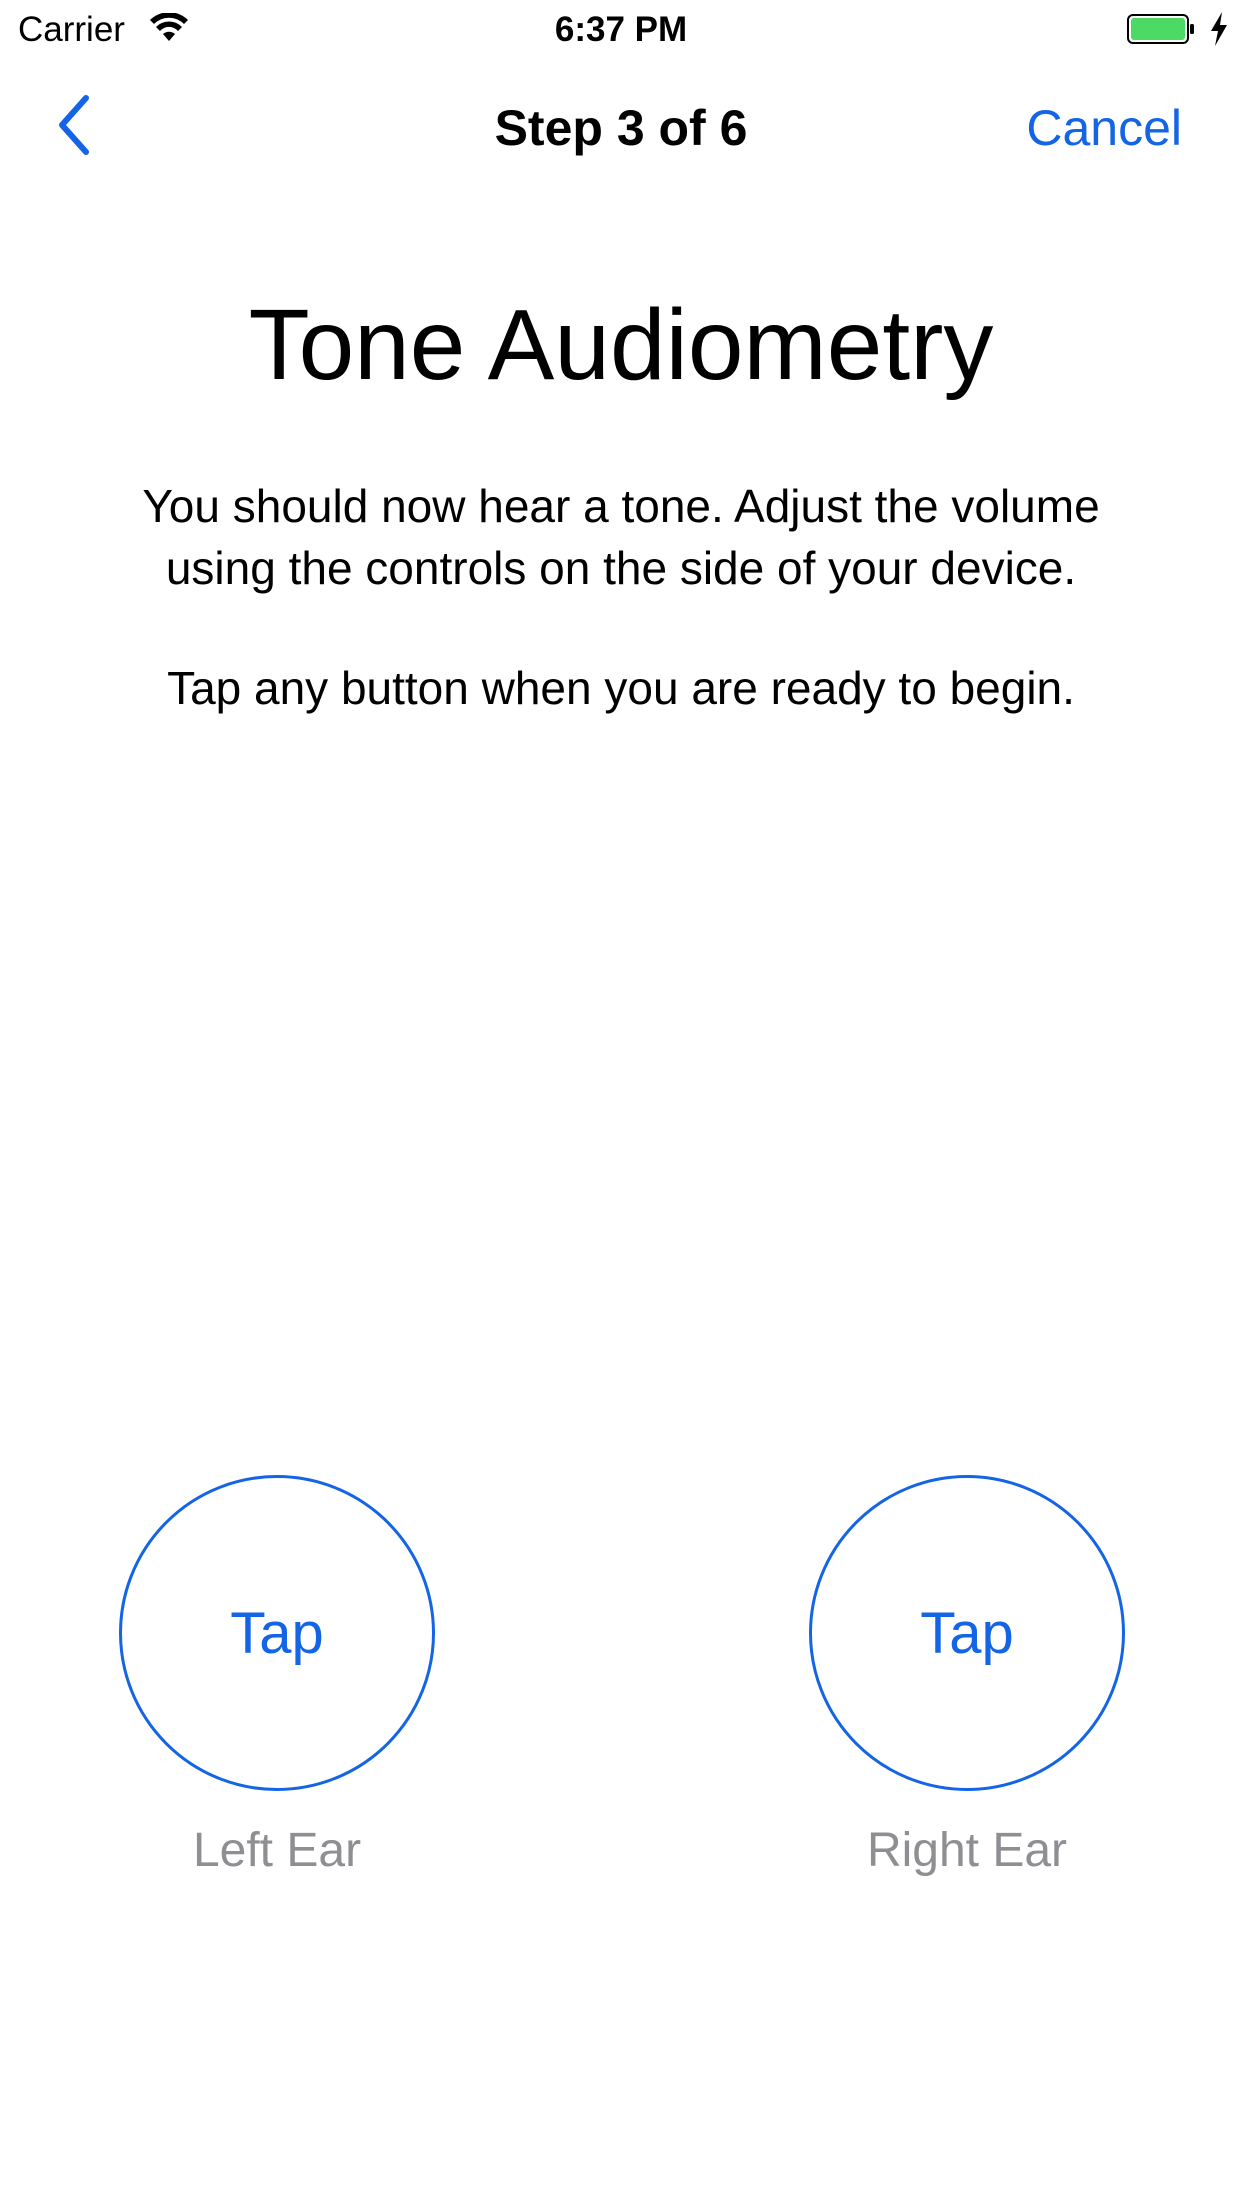 The image size is (1242, 2208). I want to click on right-ear-group: Tap Right Ear, so click(969, 1678).